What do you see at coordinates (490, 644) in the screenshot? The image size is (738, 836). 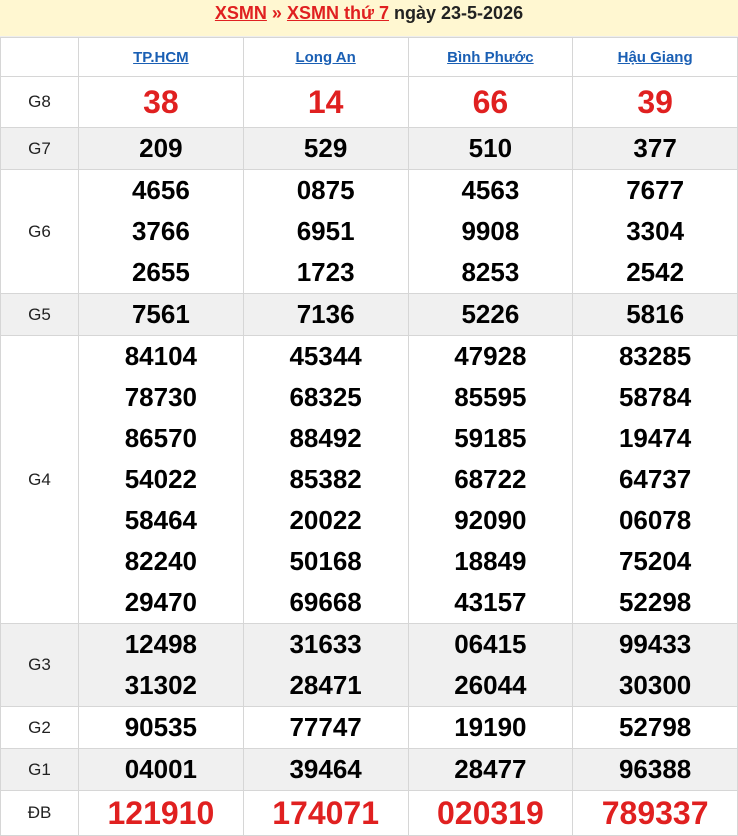 I see `result-number: 06415` at bounding box center [490, 644].